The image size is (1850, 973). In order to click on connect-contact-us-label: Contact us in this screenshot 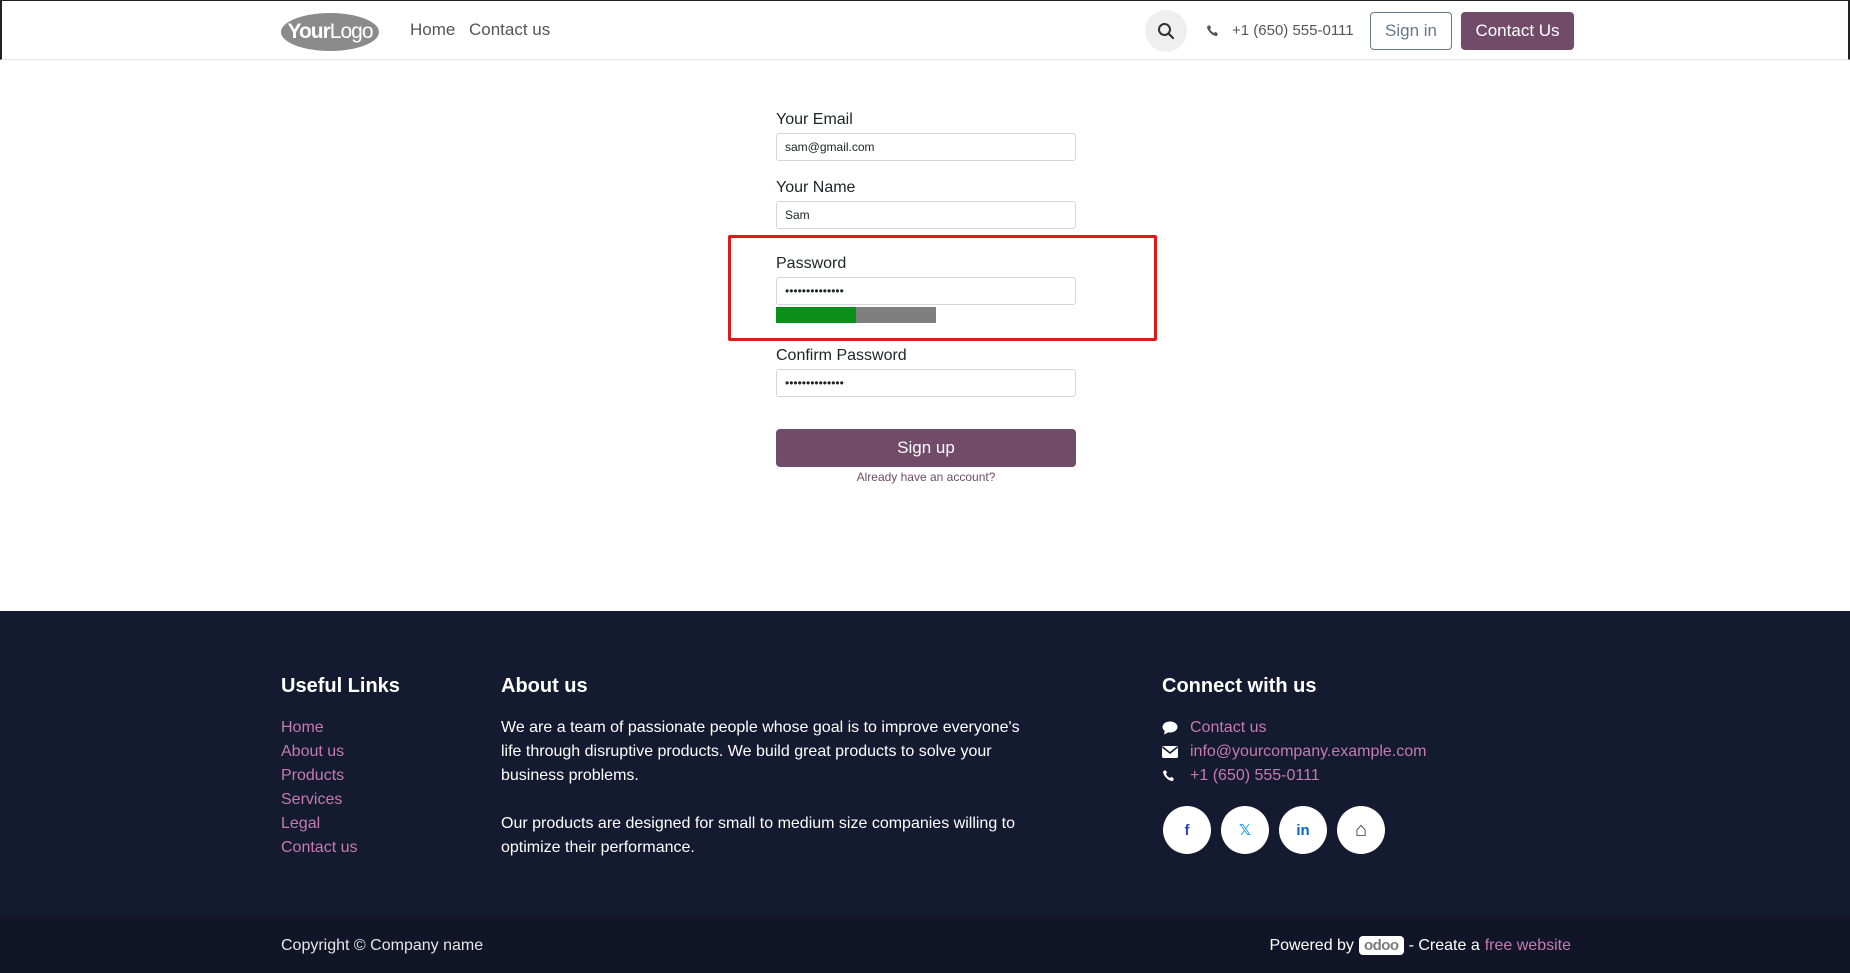, I will do `click(1228, 727)`.